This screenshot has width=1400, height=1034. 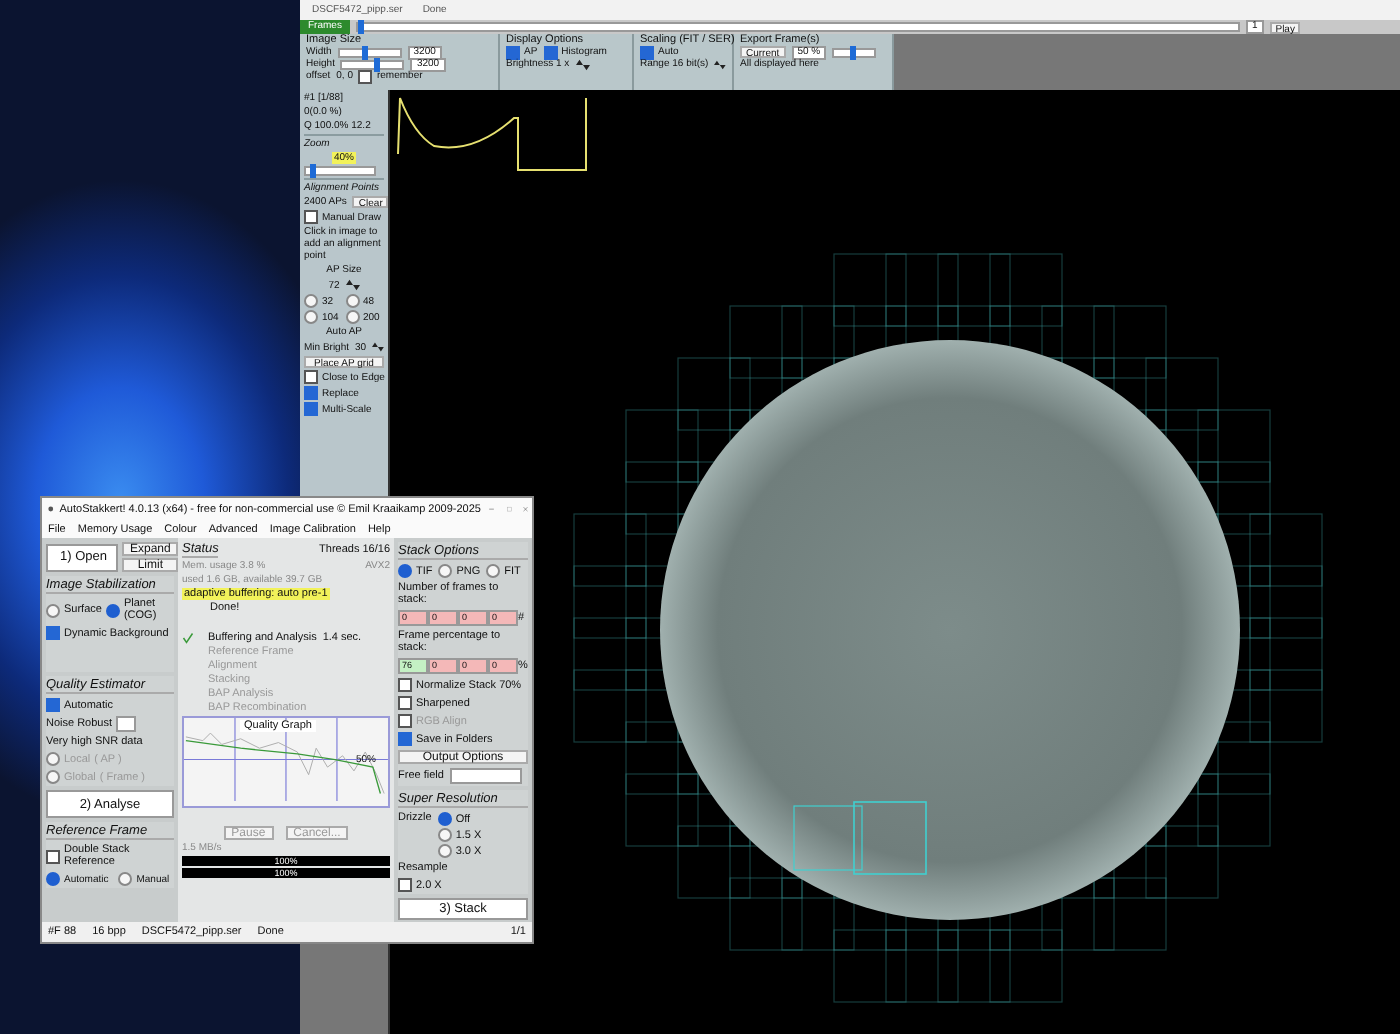 I want to click on minimize-icon, so click(x=492, y=509).